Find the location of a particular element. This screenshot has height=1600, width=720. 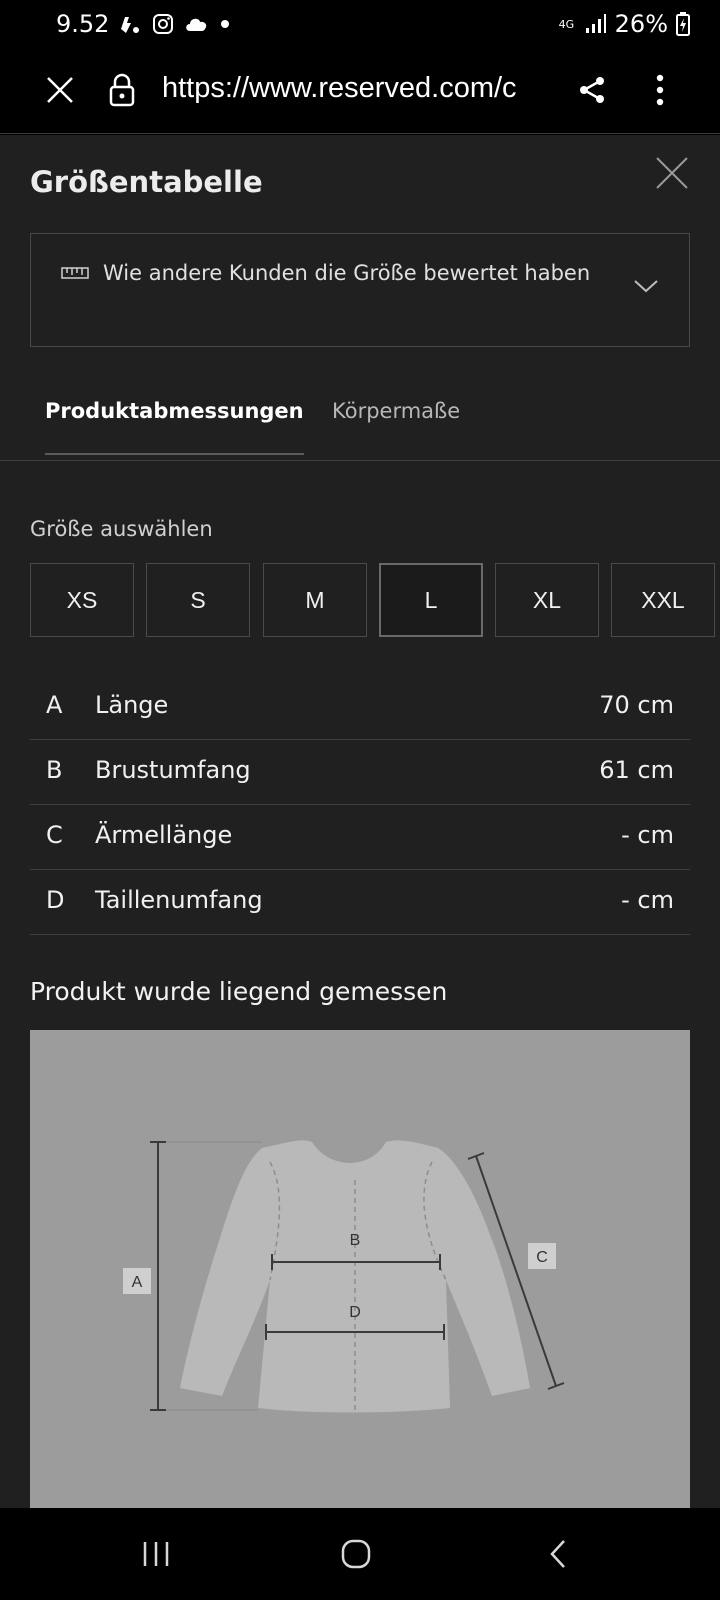

url-field: https://www.reserved.com/c is located at coordinates (356, 88).